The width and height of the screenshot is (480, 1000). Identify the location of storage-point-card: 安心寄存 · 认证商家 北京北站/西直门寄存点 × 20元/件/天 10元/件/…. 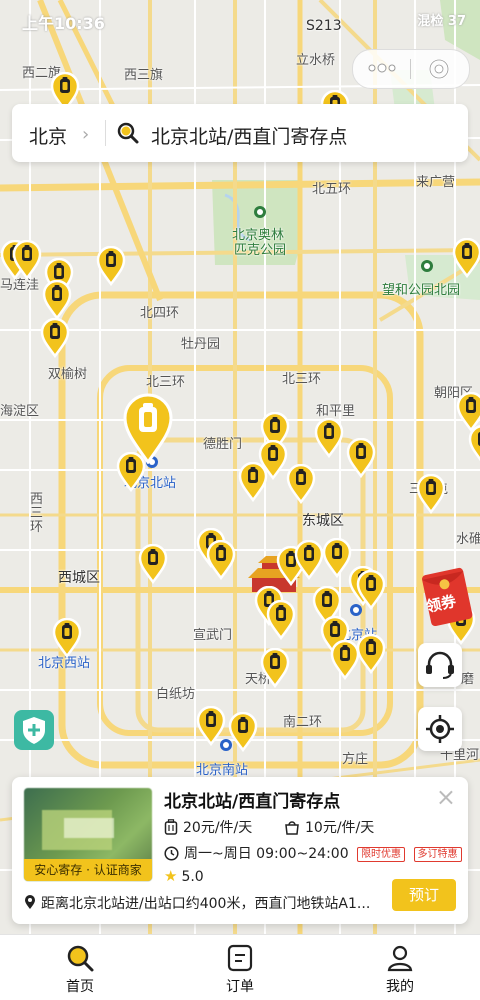
(240, 850).